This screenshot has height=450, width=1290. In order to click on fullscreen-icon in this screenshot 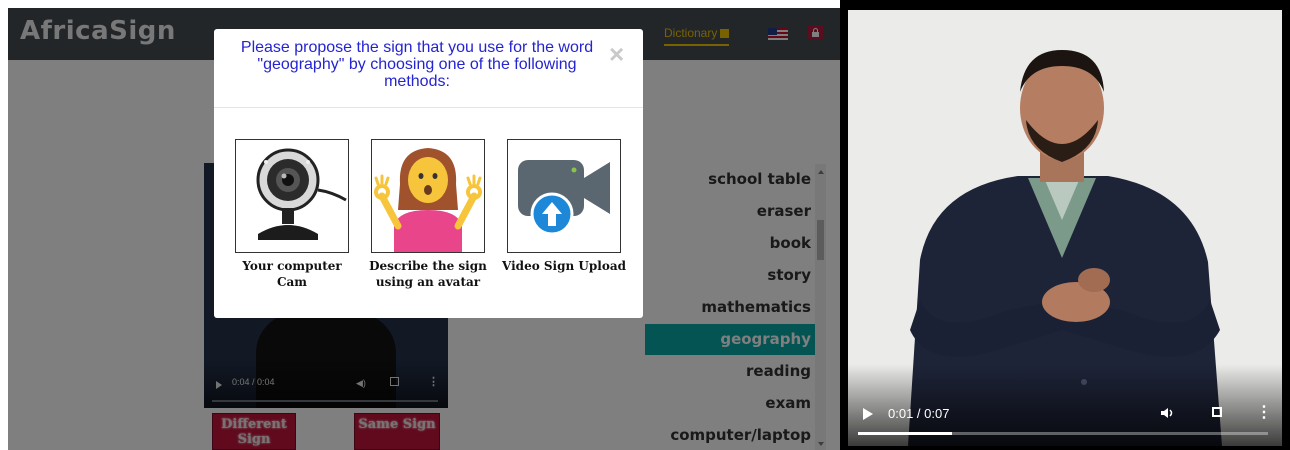, I will do `click(1217, 412)`.